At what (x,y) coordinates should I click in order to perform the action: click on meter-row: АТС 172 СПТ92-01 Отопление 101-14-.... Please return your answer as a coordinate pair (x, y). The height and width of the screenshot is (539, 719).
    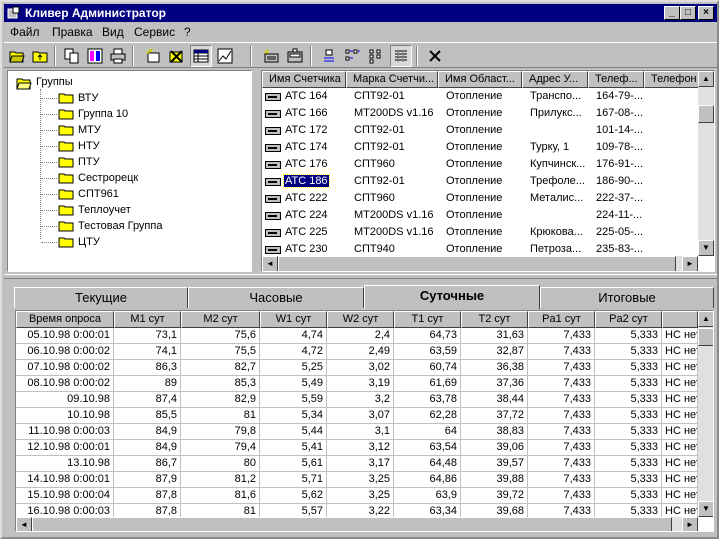
    Looking at the image, I should click on (480, 130).